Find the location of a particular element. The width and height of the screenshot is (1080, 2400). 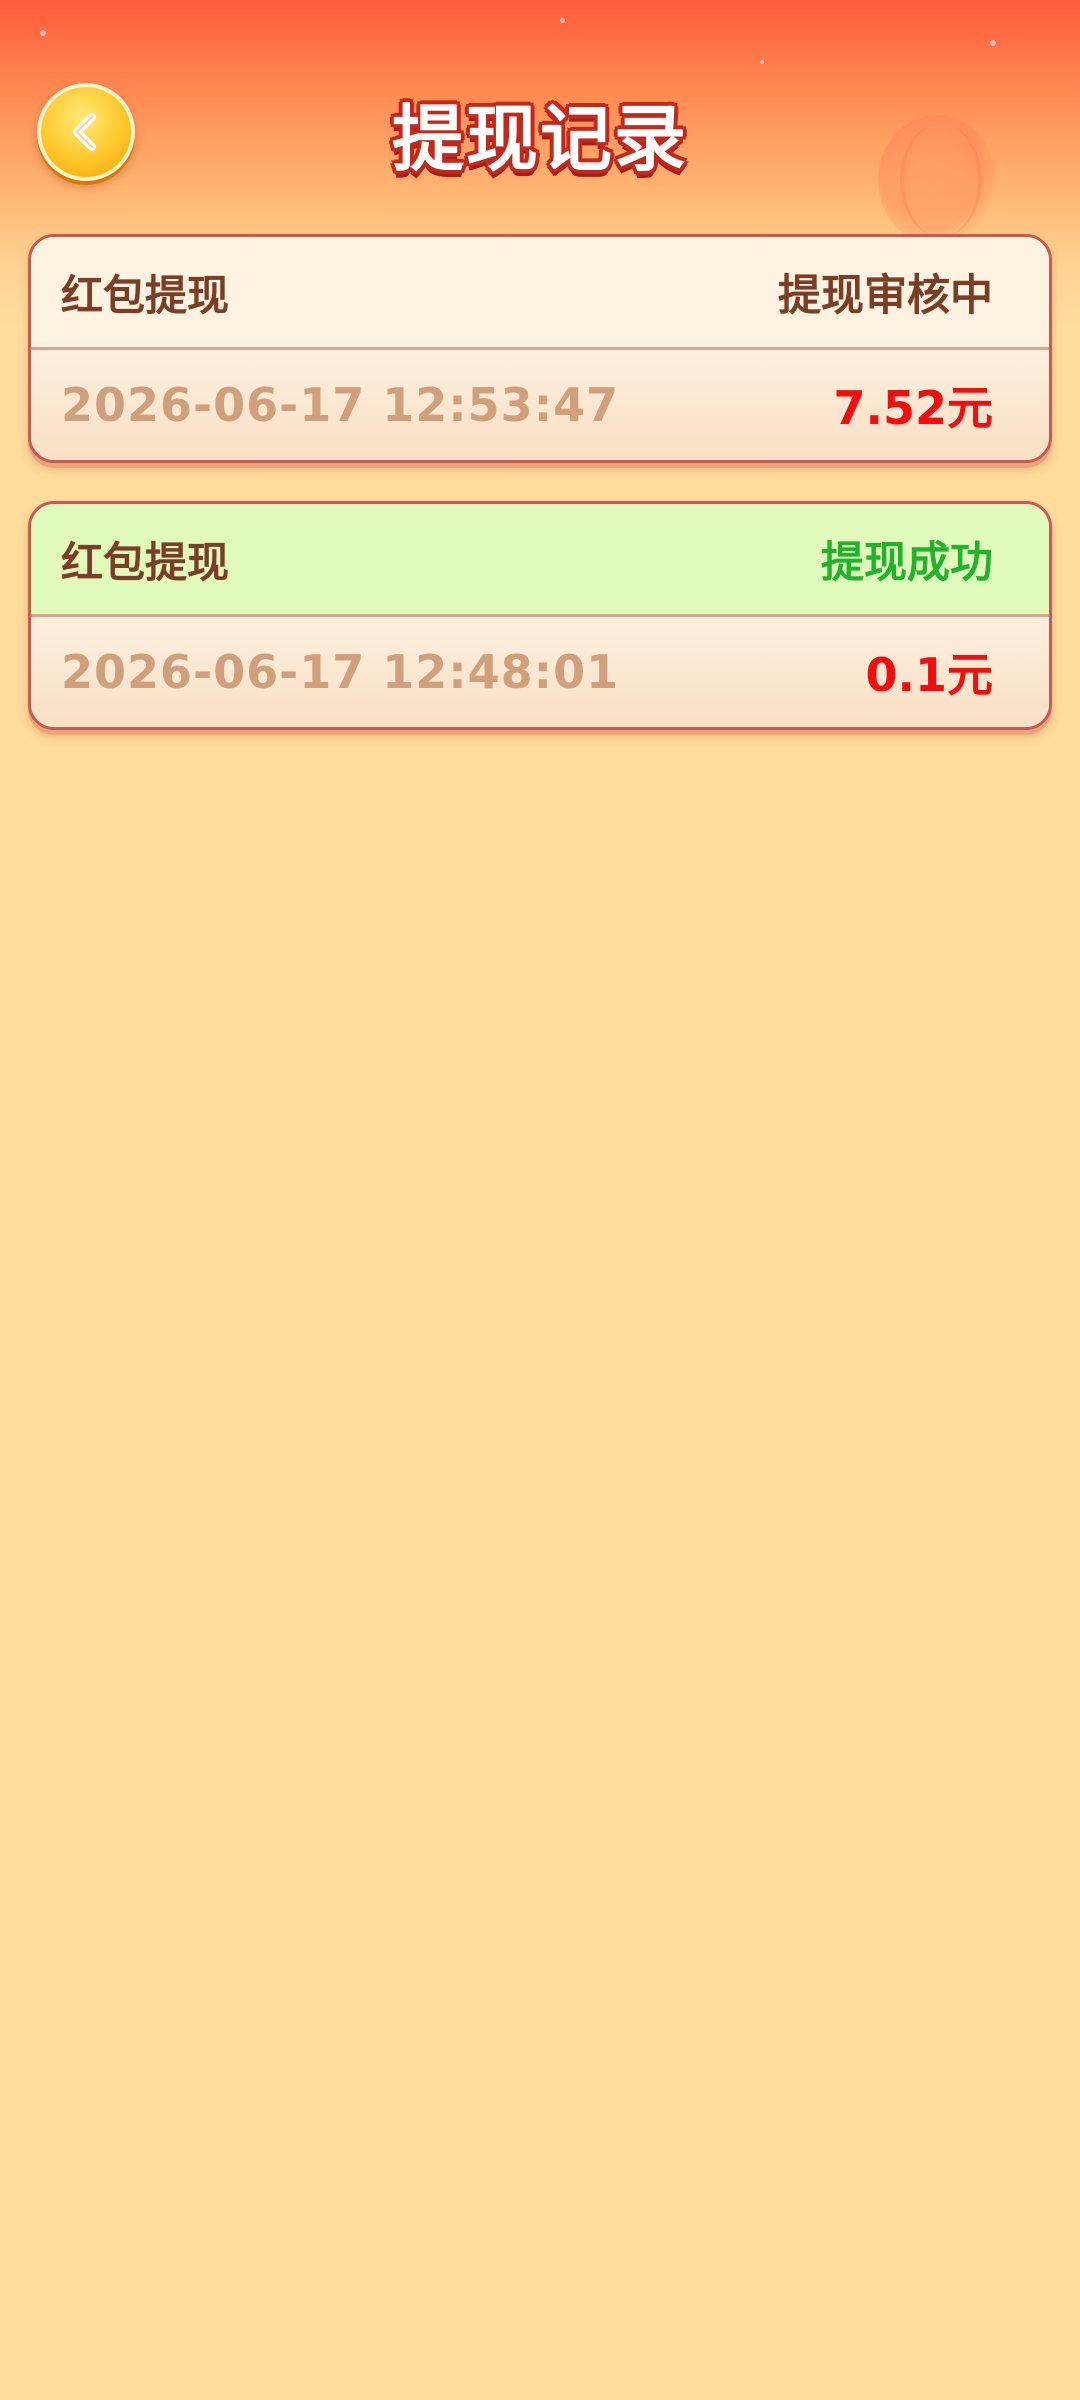

withdrawal-record-card: 红包提现 提现成功 2026-06-17 12:48:01 0.1元 is located at coordinates (540, 615).